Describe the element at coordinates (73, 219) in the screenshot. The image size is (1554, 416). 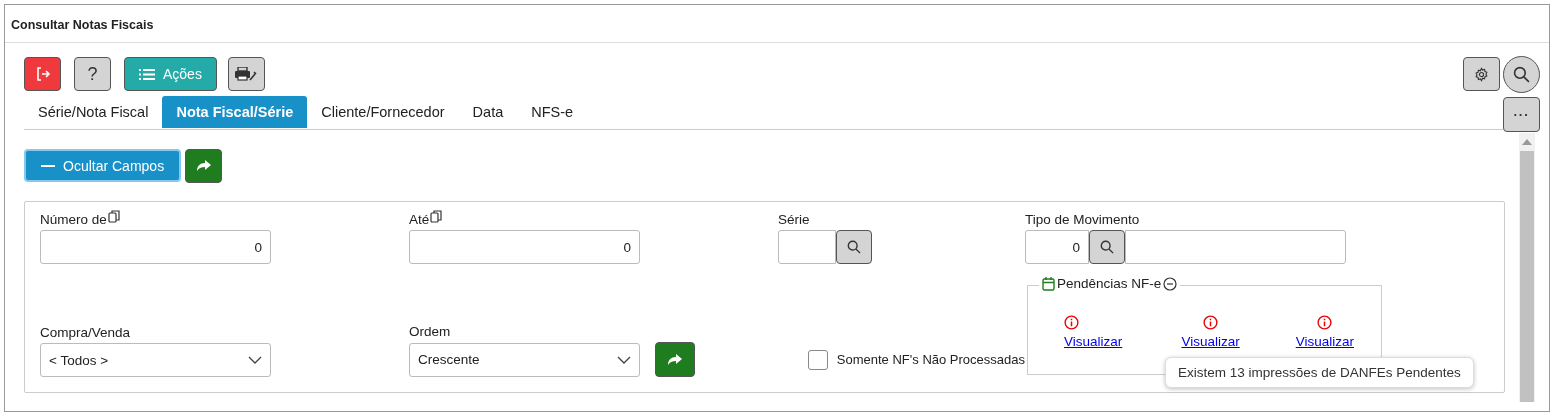
I see `field-label: Número de` at that location.